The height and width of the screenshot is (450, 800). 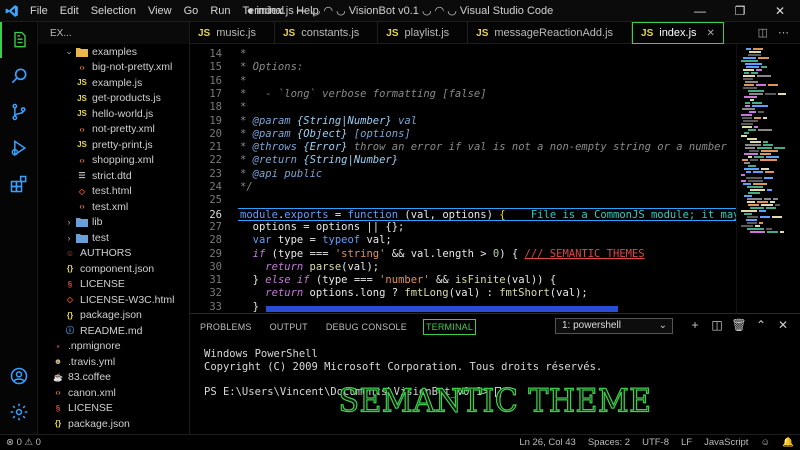 What do you see at coordinates (113, 362) in the screenshot?
I see `file-item: ☻ .travis.yml` at bounding box center [113, 362].